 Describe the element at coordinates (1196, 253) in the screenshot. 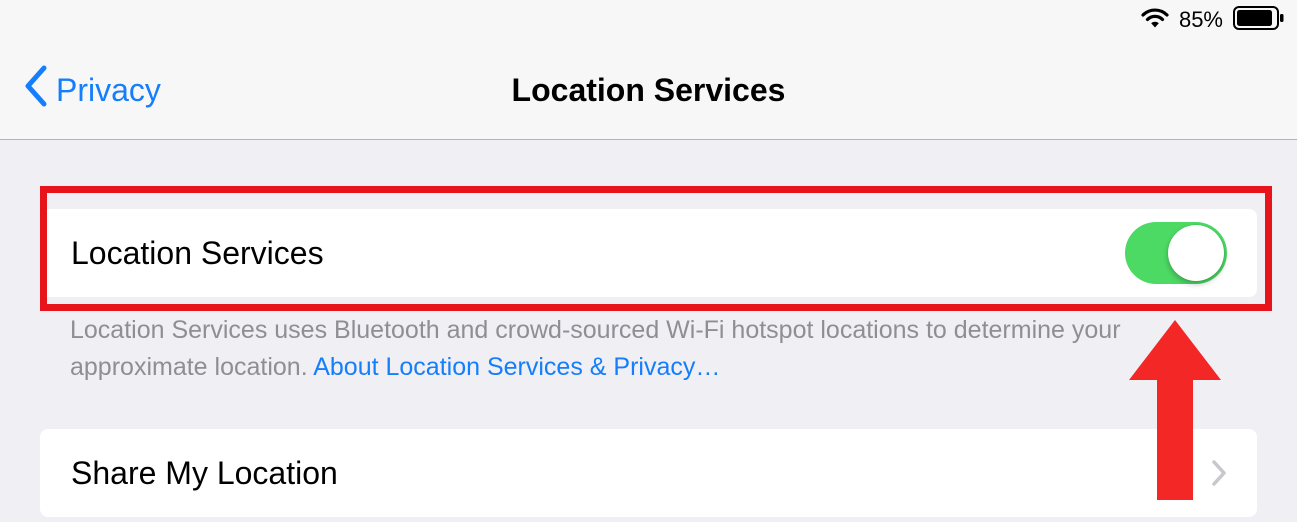

I see `toggle-knob` at that location.